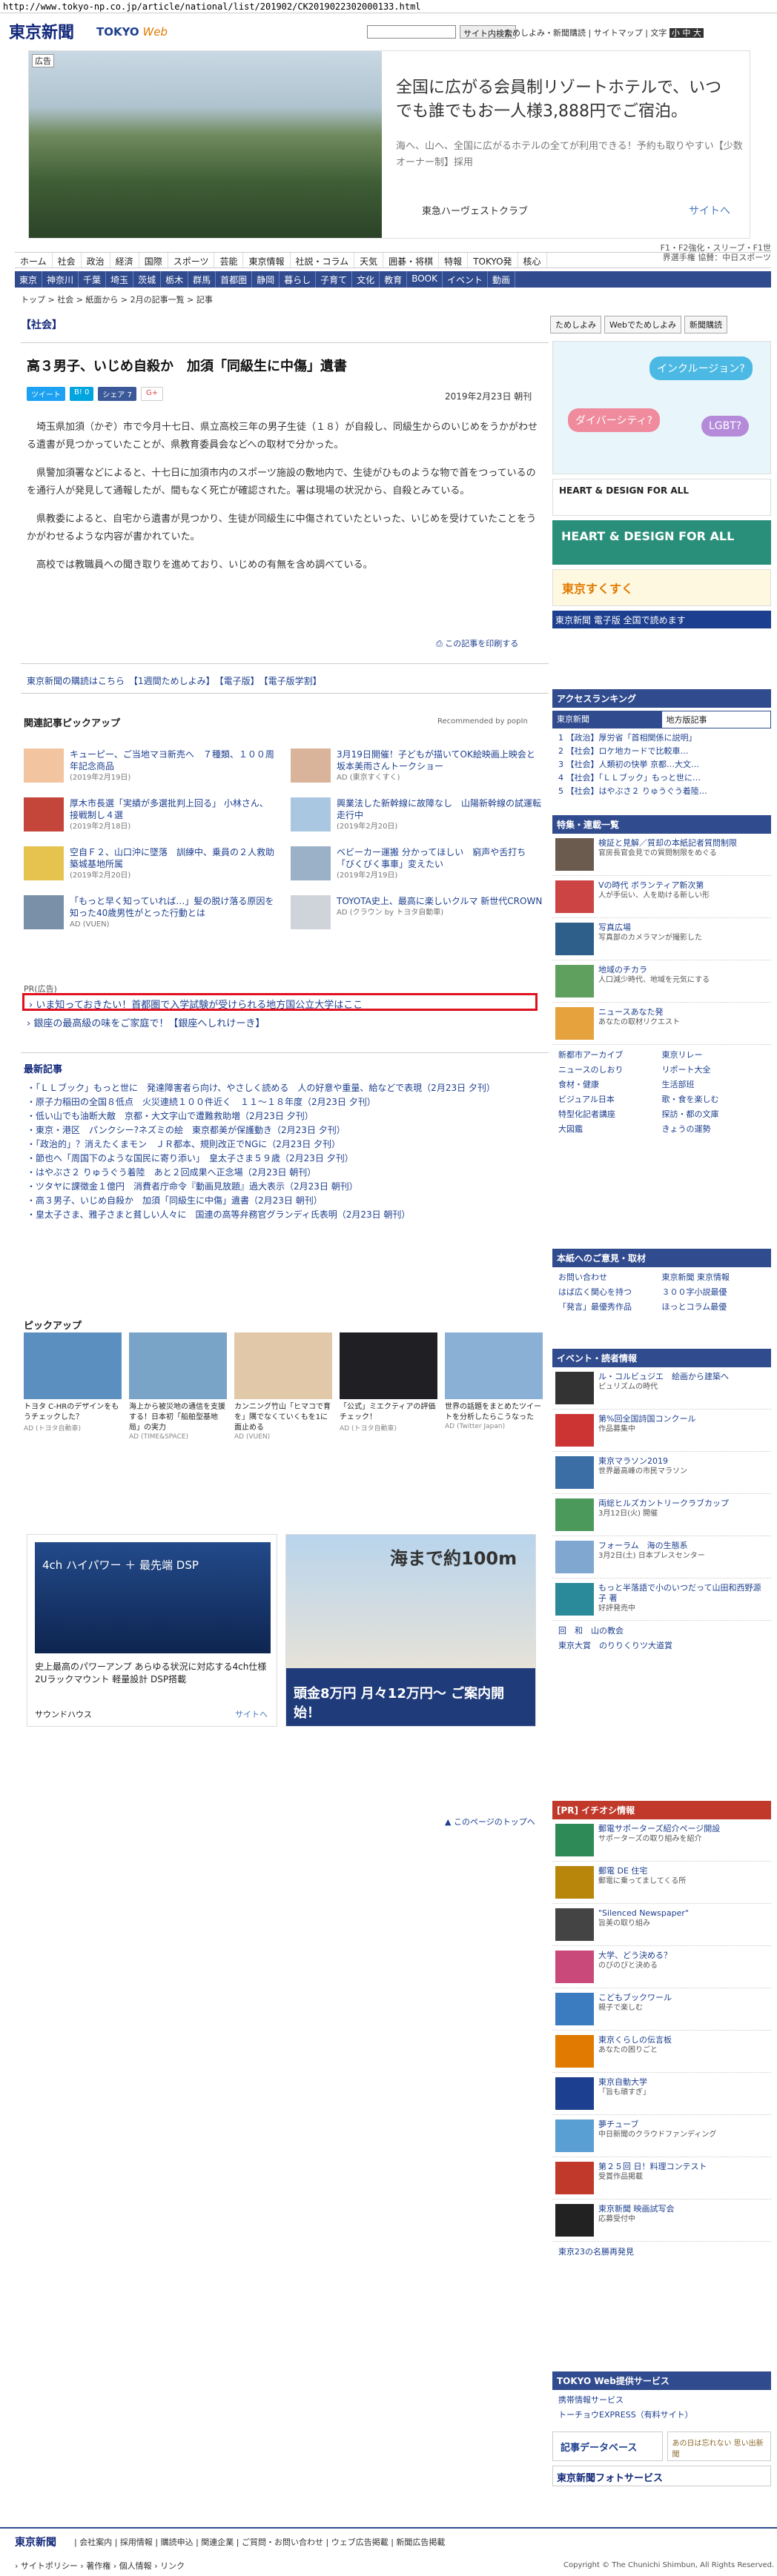 This screenshot has height=2576, width=777. Describe the element at coordinates (532, 260) in the screenshot. I see `nav-item: 核心` at that location.